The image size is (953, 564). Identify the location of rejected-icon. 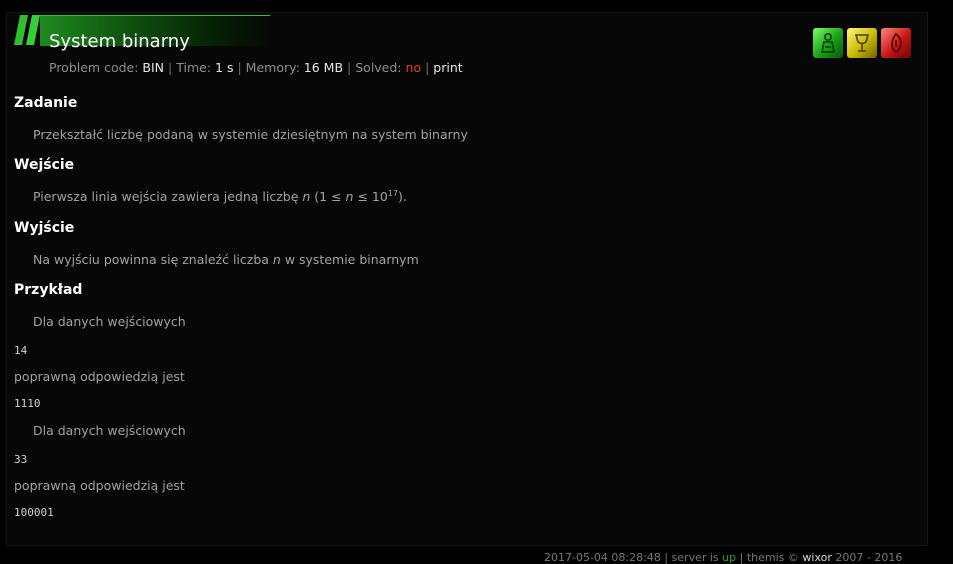
(896, 43).